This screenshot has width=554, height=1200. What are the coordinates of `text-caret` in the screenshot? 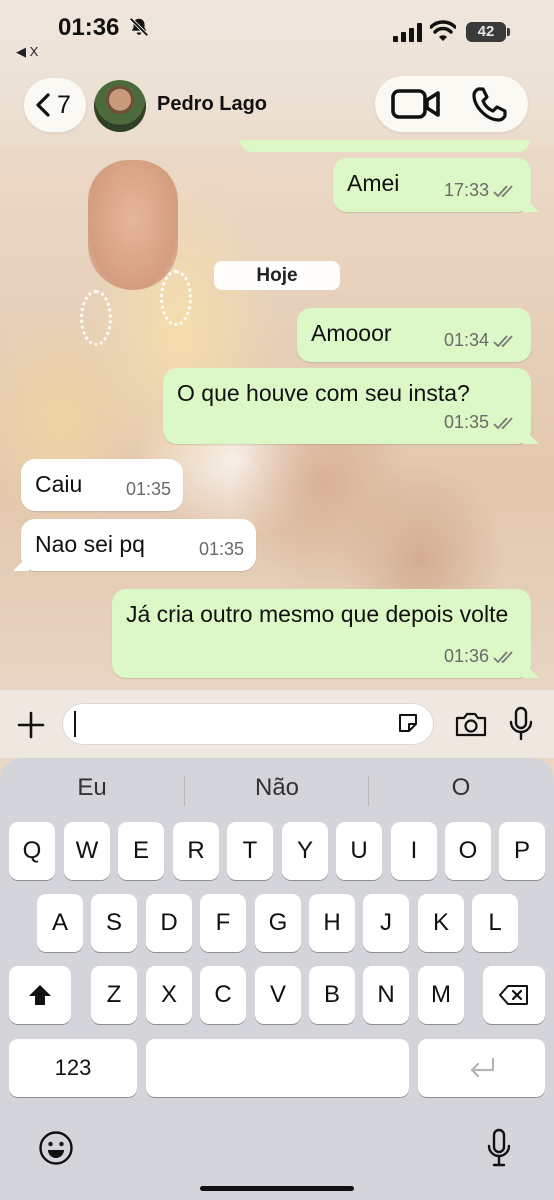 It's located at (75, 724).